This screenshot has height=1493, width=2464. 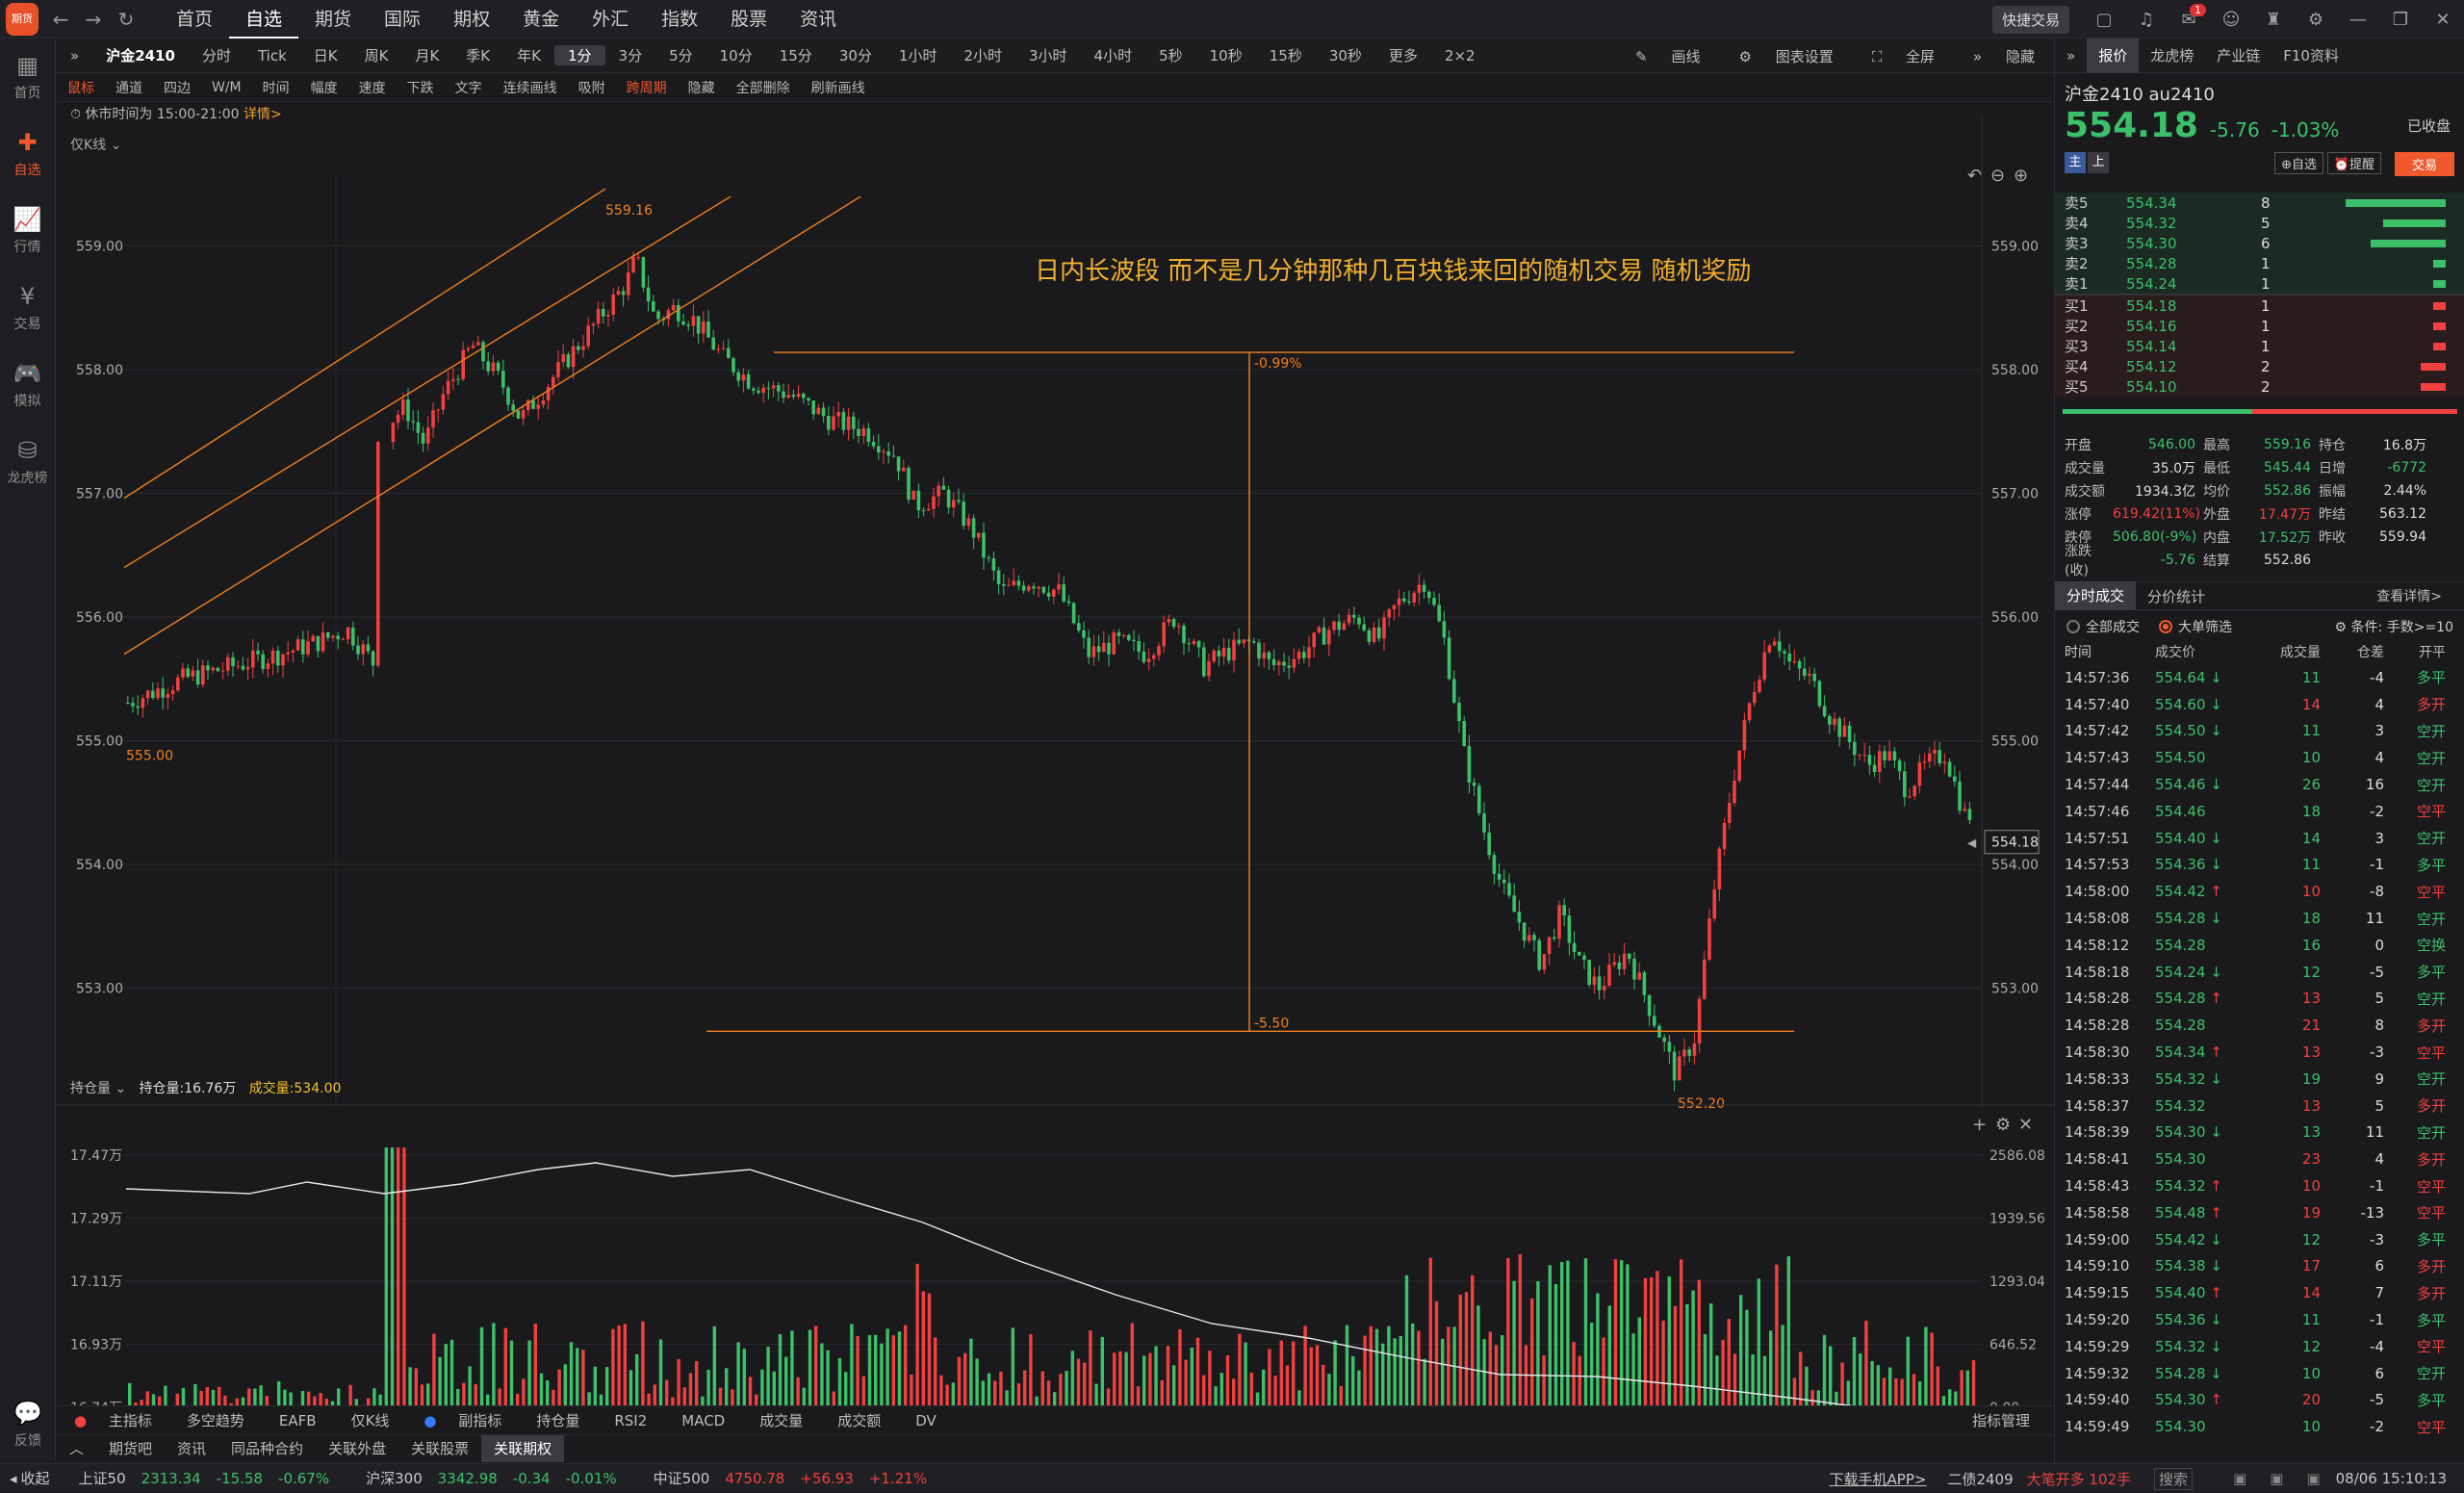 What do you see at coordinates (140, 55) in the screenshot?
I see `symbol-tab: 沪金2410` at bounding box center [140, 55].